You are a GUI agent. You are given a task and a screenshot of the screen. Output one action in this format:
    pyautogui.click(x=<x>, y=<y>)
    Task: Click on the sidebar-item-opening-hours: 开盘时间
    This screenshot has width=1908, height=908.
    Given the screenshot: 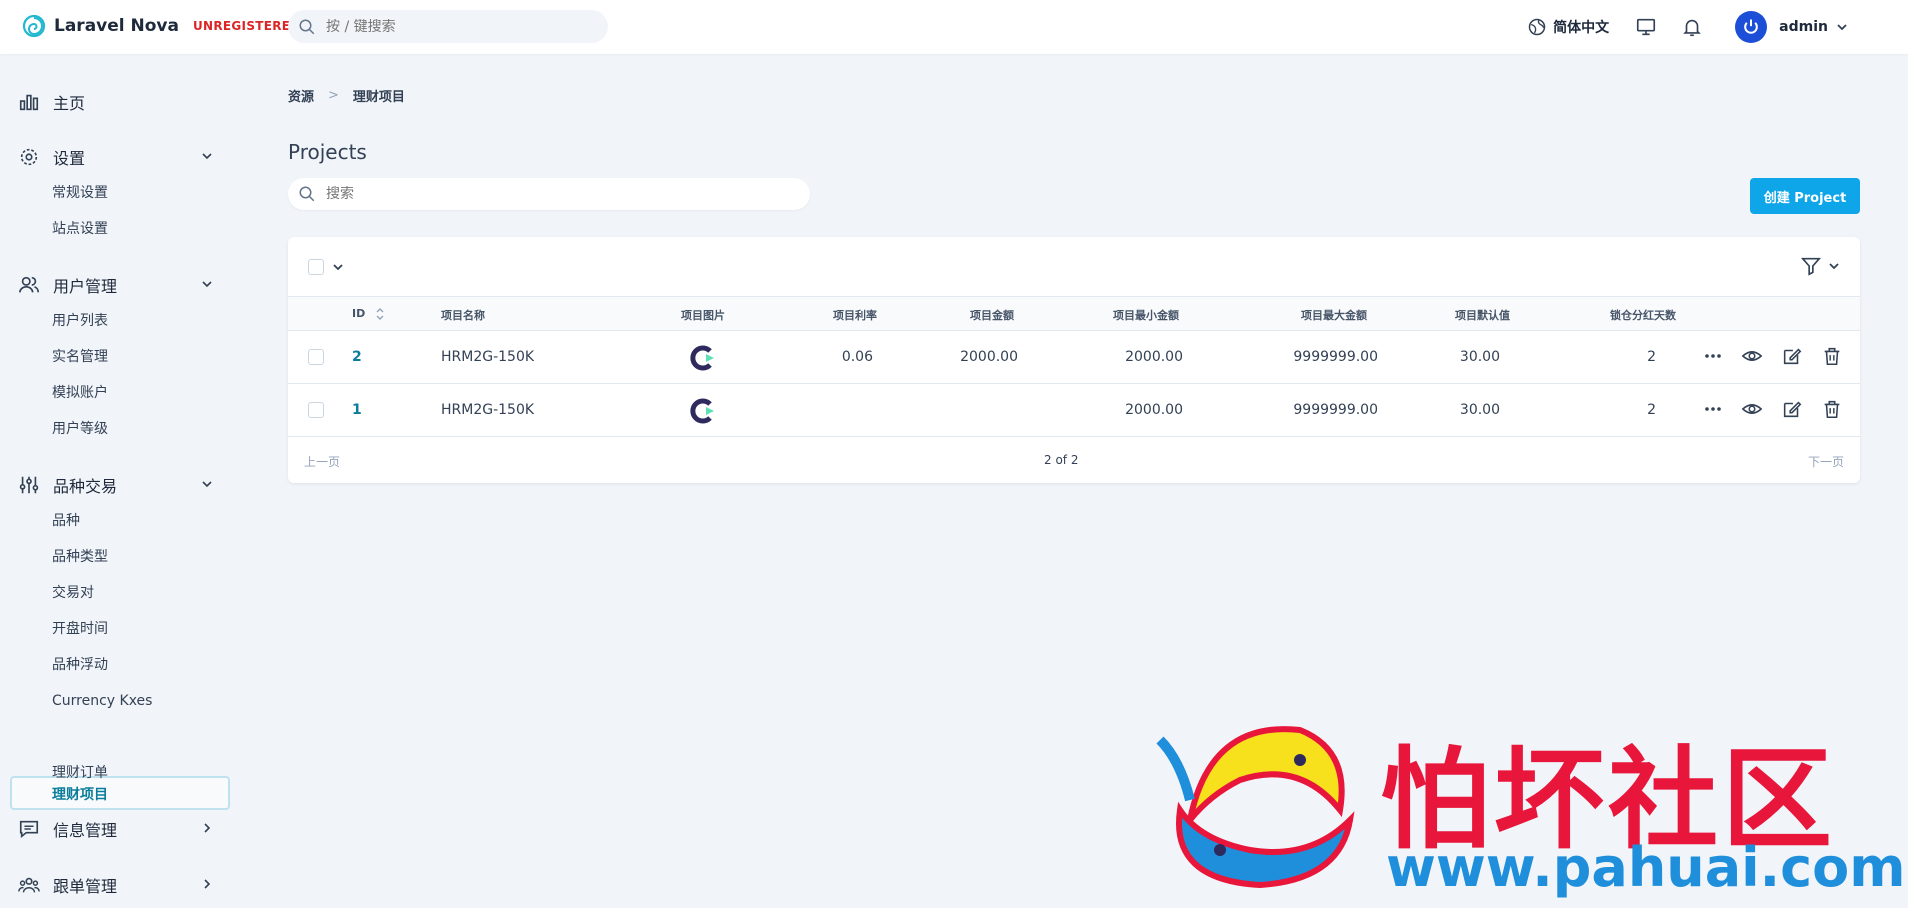 What is the action you would take?
    pyautogui.click(x=80, y=629)
    